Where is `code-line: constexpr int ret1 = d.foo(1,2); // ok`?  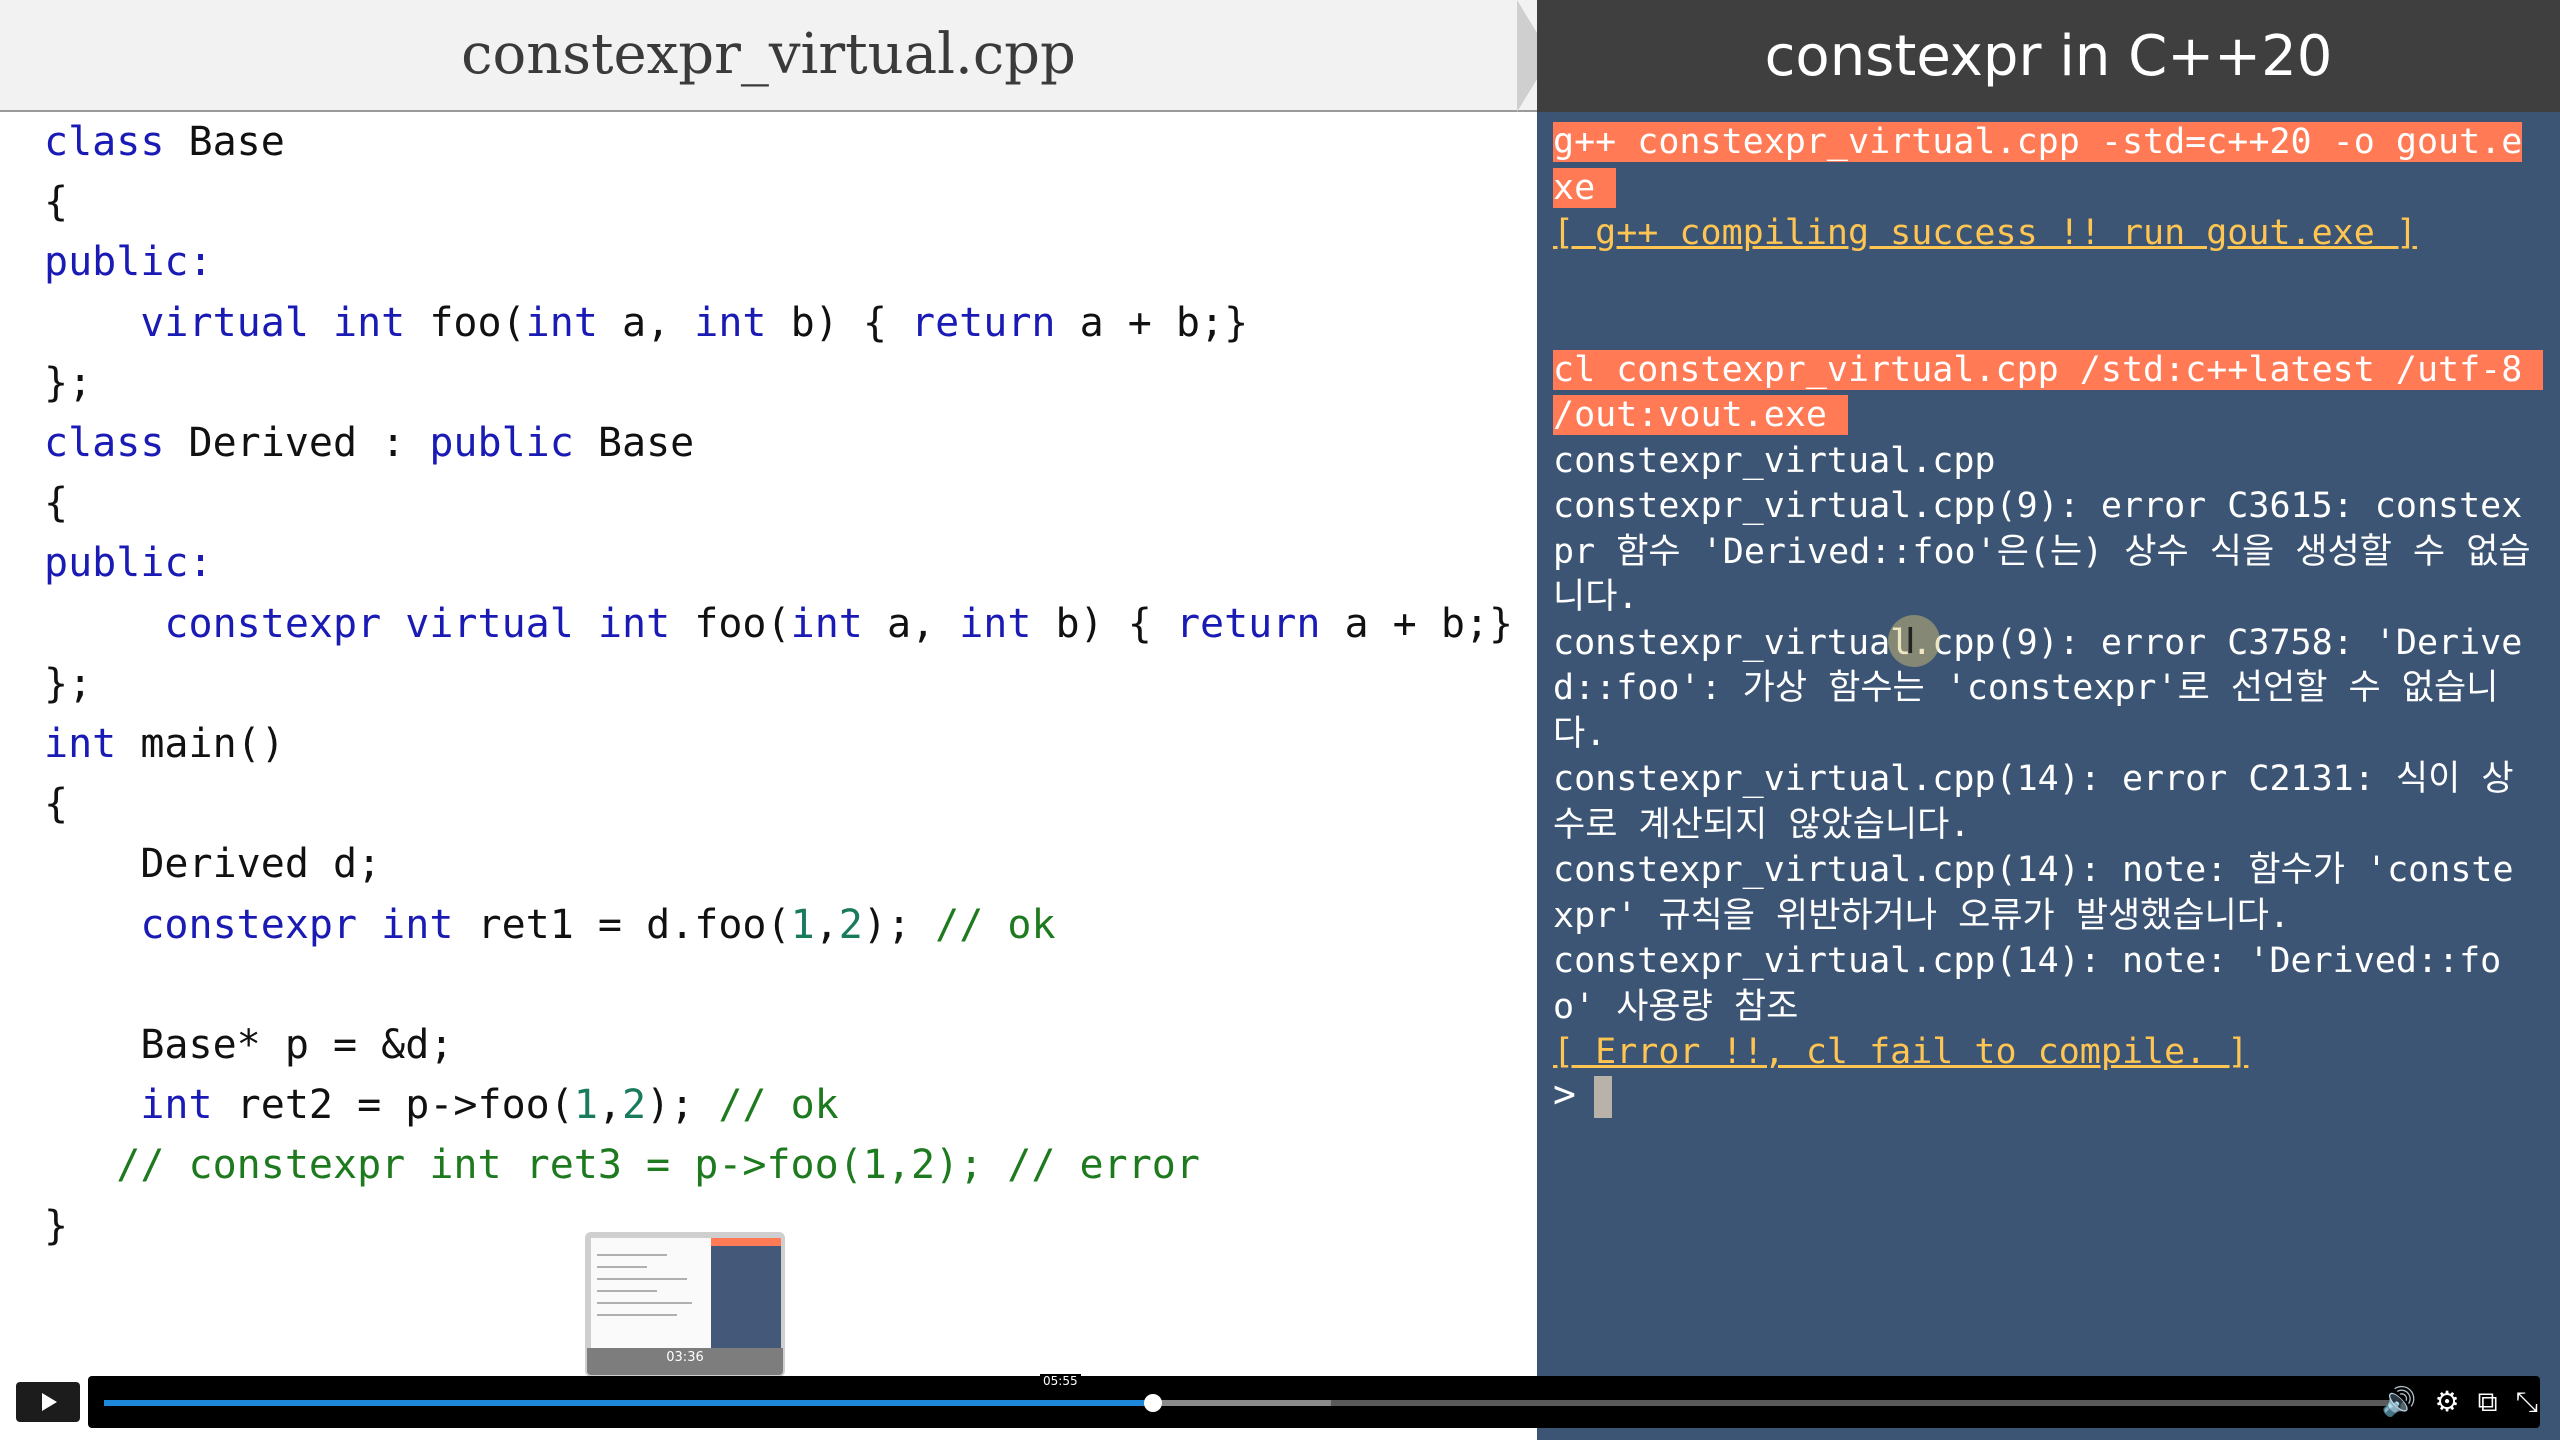 code-line: constexpr int ret1 = d.foo(1,2); // ok is located at coordinates (778, 925).